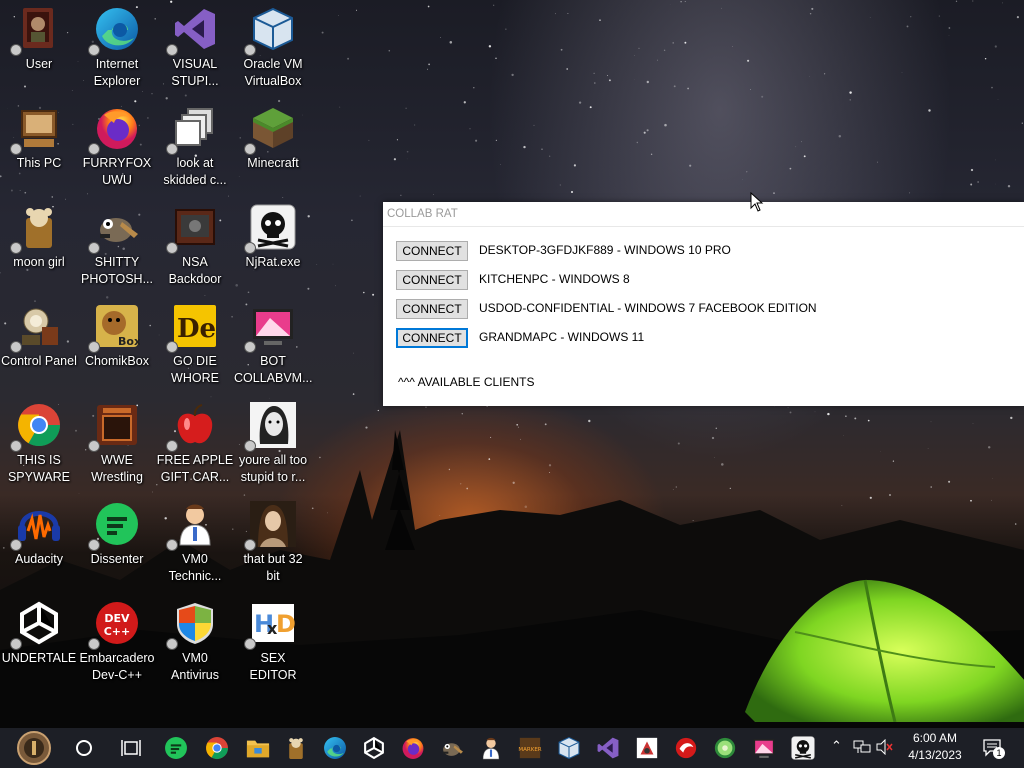 The height and width of the screenshot is (768, 1024). Describe the element at coordinates (117, 666) in the screenshot. I see `desktop-icon-label: Embarcadero Dev-C++` at that location.